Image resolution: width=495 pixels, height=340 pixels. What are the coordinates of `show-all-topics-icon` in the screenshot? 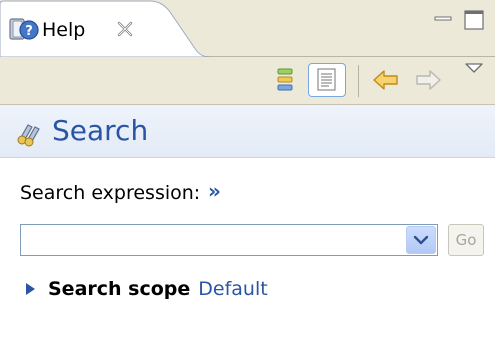 It's located at (285, 80).